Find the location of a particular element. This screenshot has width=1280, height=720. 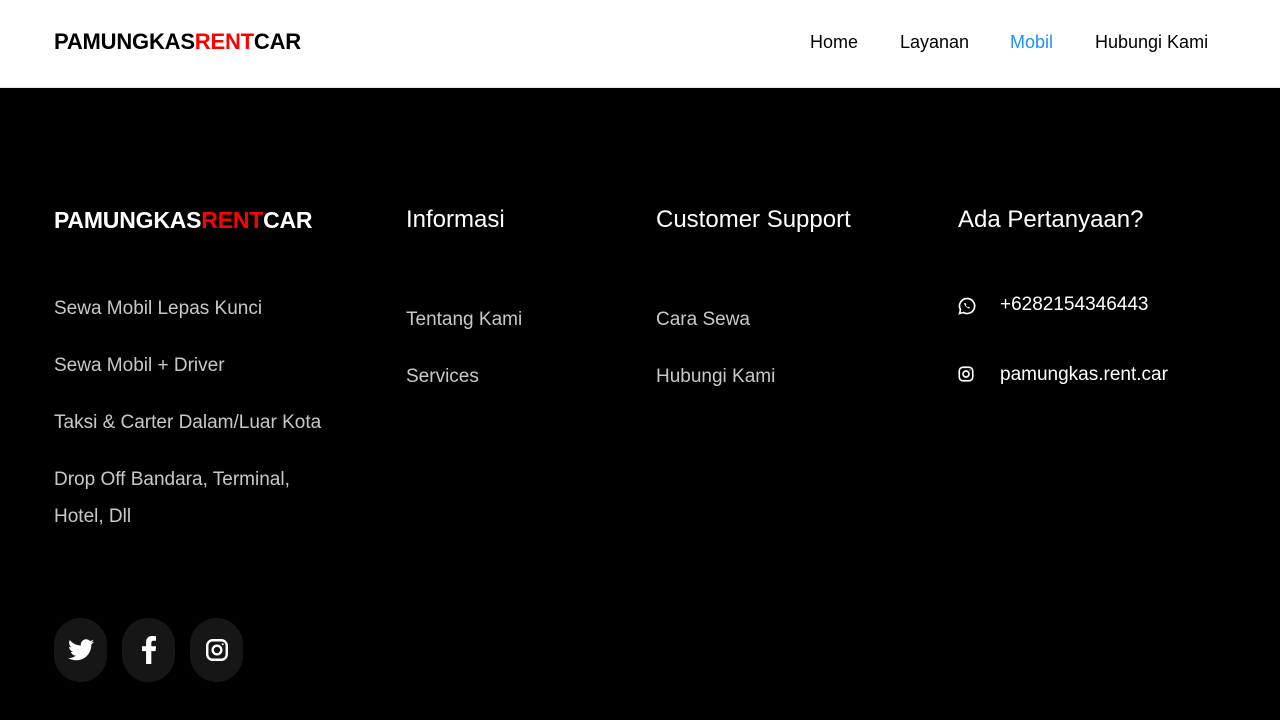

link-tentang-kami: Tentang Kami is located at coordinates (464, 320).